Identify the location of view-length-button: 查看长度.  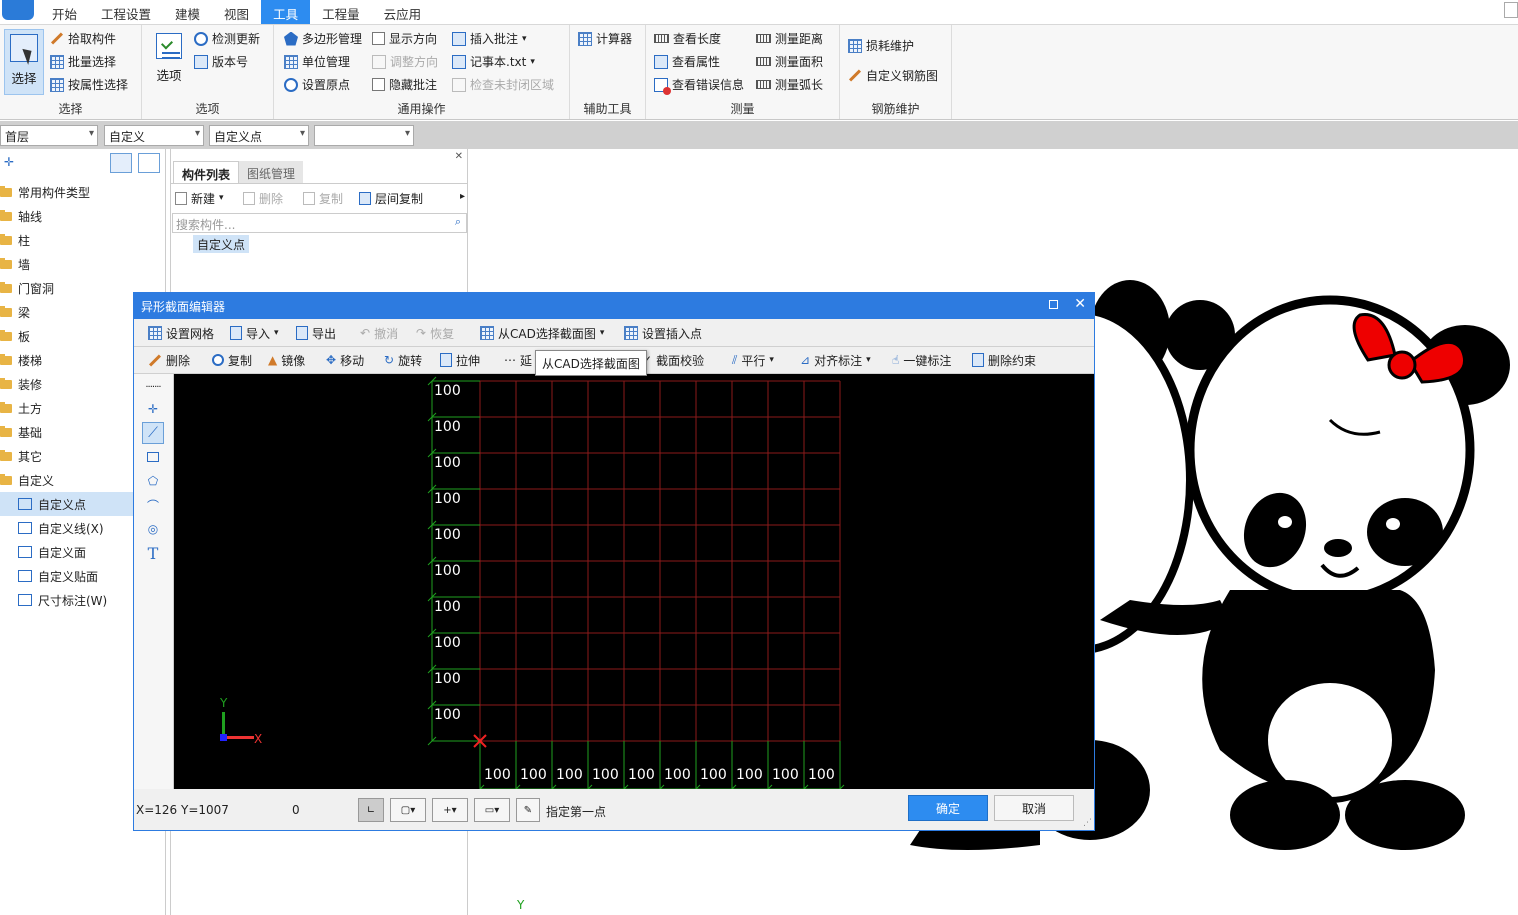
(687, 38).